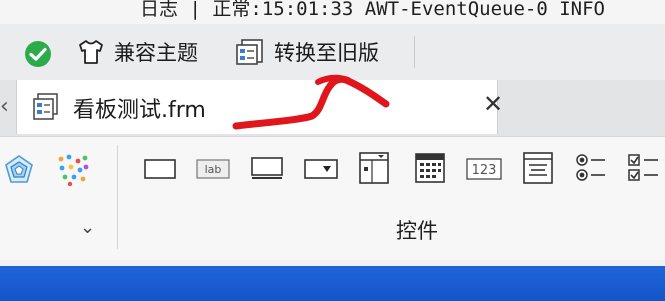 The height and width of the screenshot is (301, 665). I want to click on designer-canvas-strip, so click(332, 280).